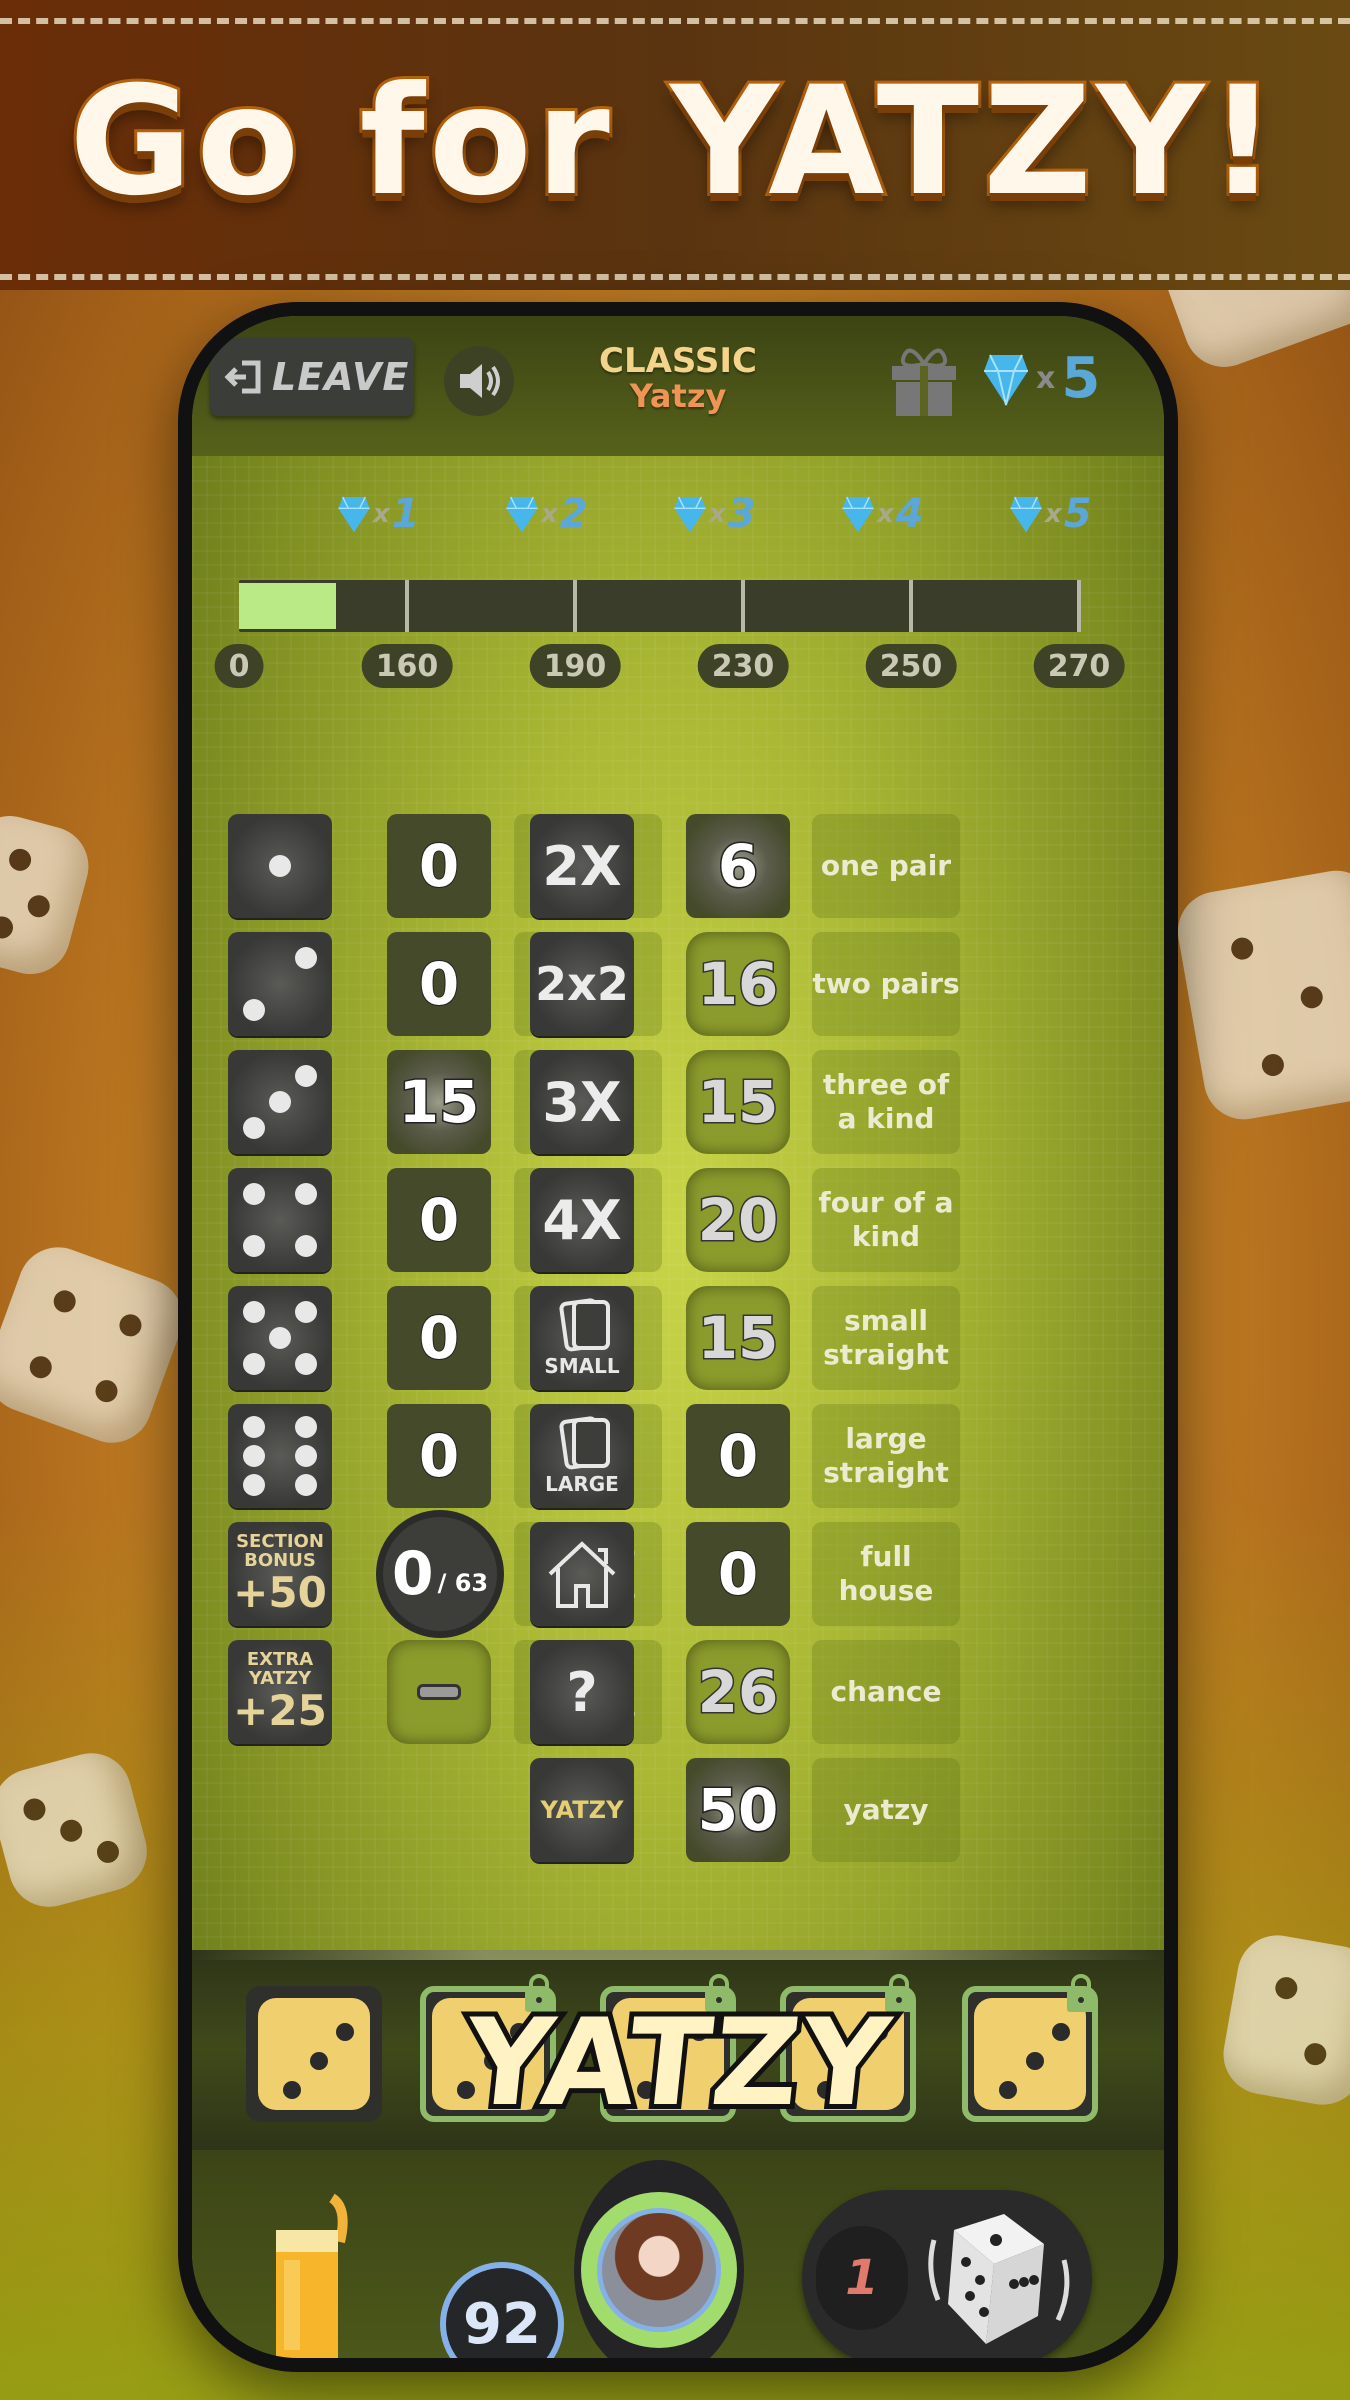  What do you see at coordinates (239, 666) in the screenshot?
I see `progress-mark-start: 0` at bounding box center [239, 666].